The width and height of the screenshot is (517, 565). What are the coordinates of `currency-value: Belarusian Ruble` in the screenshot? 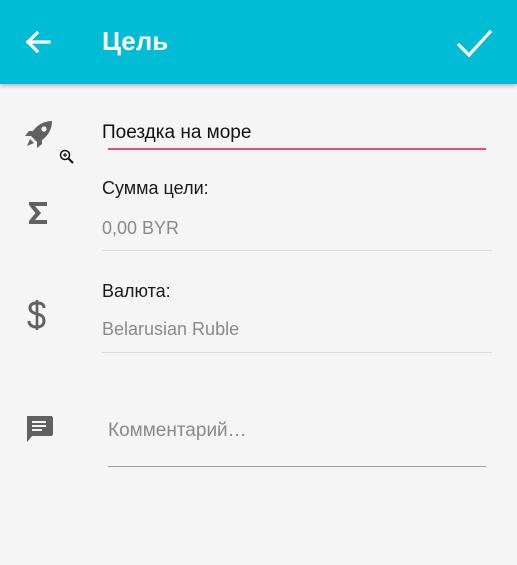 It's located at (170, 329).